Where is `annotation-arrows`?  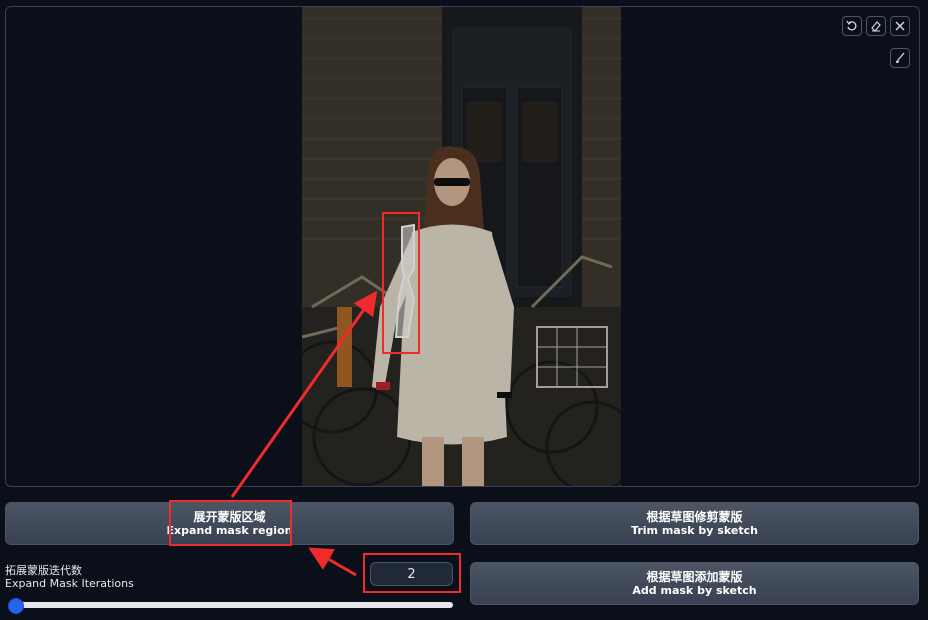
annotation-arrows is located at coordinates (304, 433).